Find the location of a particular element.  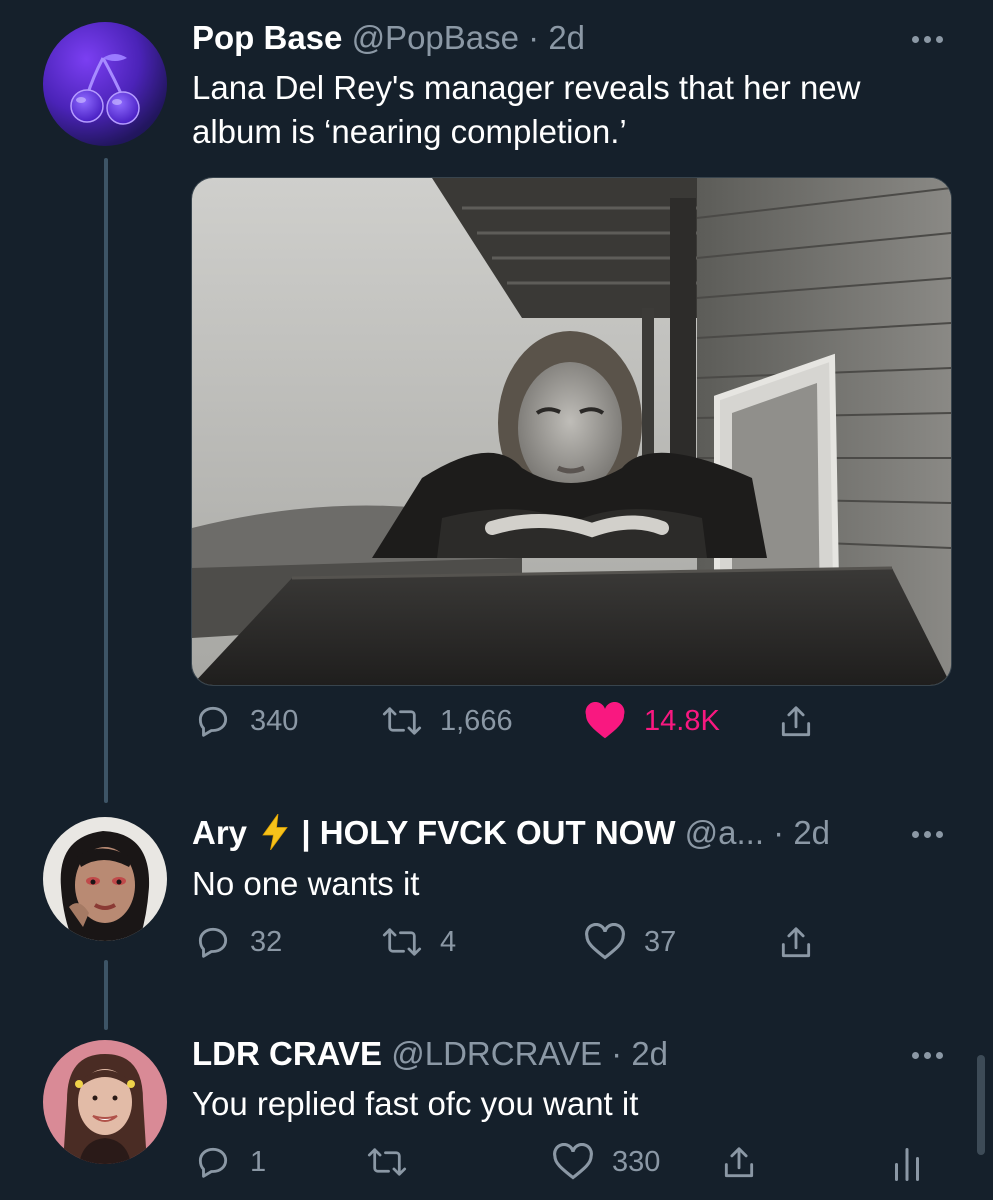

retweet-button is located at coordinates (396, 1162).